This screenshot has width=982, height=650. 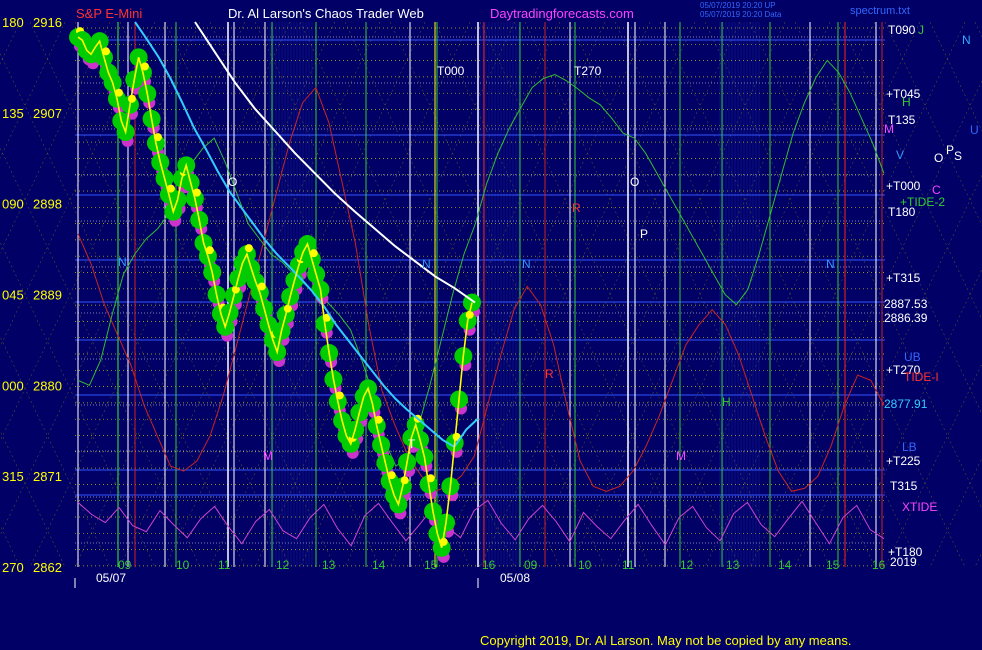 What do you see at coordinates (902, 30) in the screenshot?
I see `right-label: T090` at bounding box center [902, 30].